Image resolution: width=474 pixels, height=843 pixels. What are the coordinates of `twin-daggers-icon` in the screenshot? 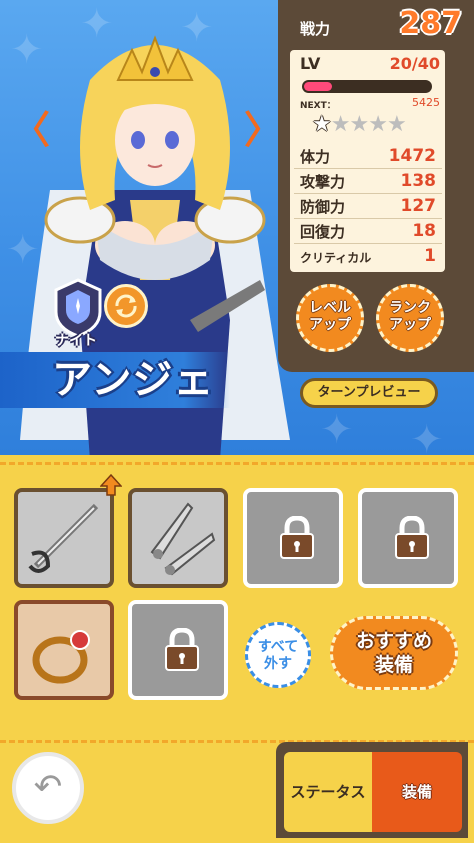 It's located at (183, 539).